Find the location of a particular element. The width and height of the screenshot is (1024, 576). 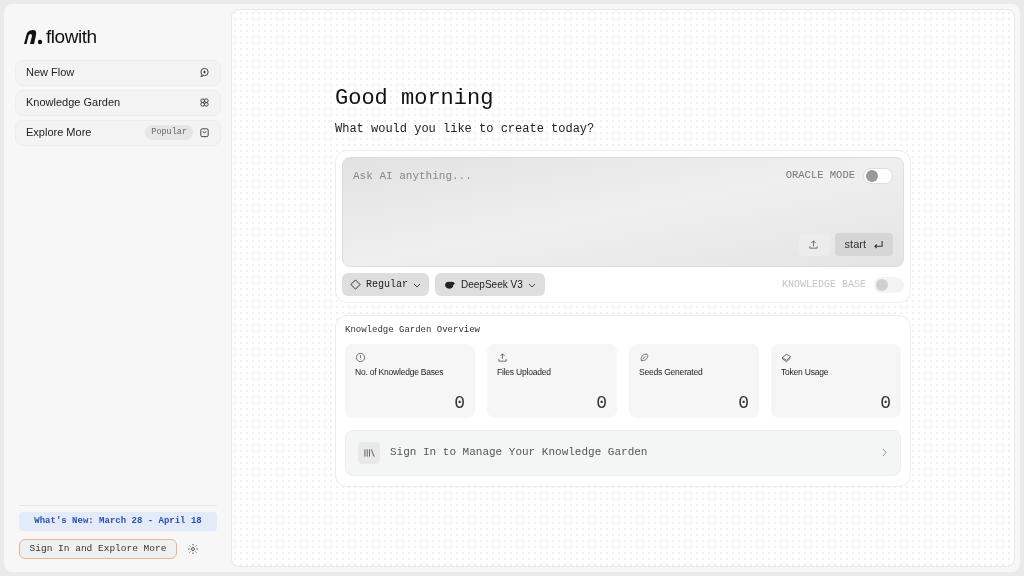

stat-label: Seeds Generated is located at coordinates (671, 372).